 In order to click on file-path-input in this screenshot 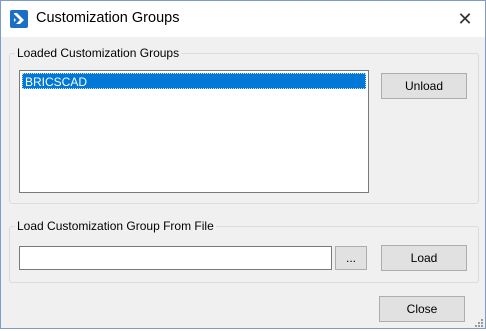, I will do `click(175, 258)`.